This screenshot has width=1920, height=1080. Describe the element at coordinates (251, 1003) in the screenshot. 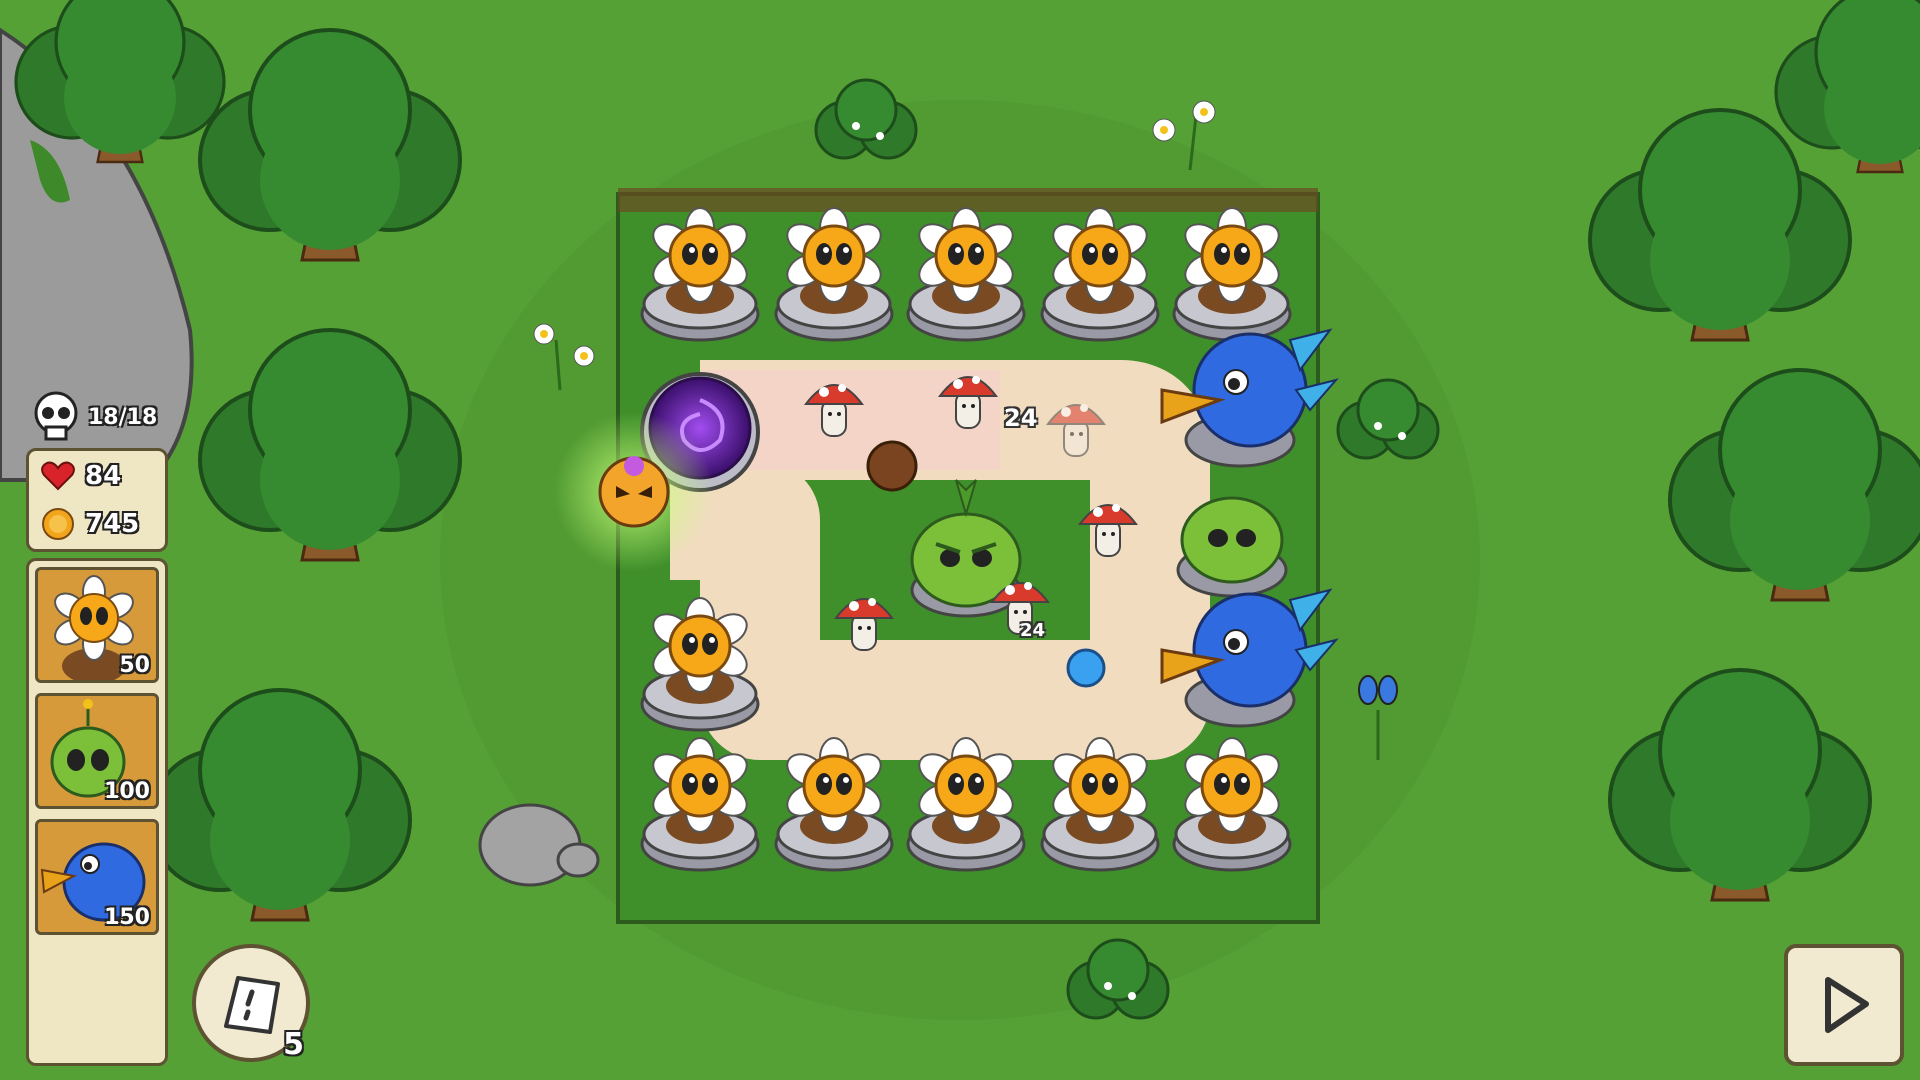

I see `shovel-button: 5` at that location.